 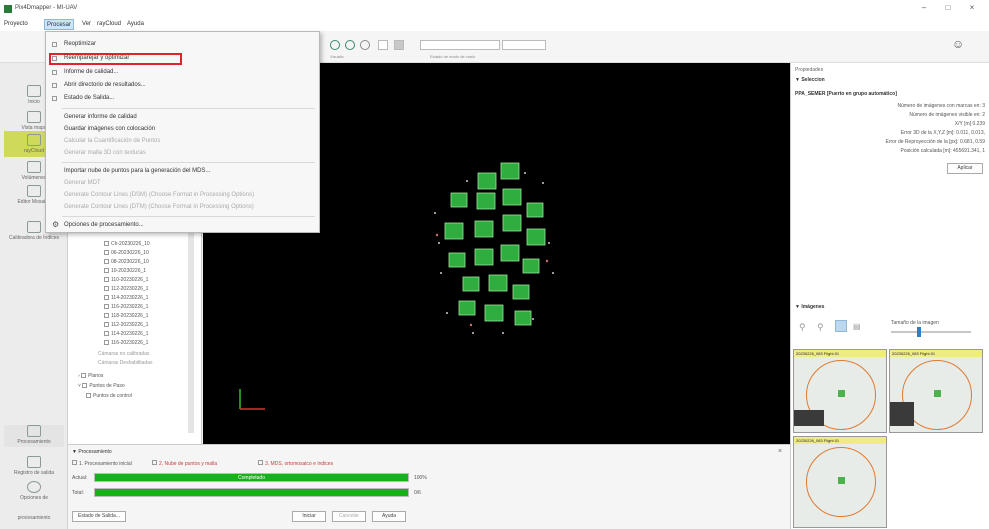 What do you see at coordinates (135, 24) in the screenshot?
I see `menu-ayuda: Ayuda` at bounding box center [135, 24].